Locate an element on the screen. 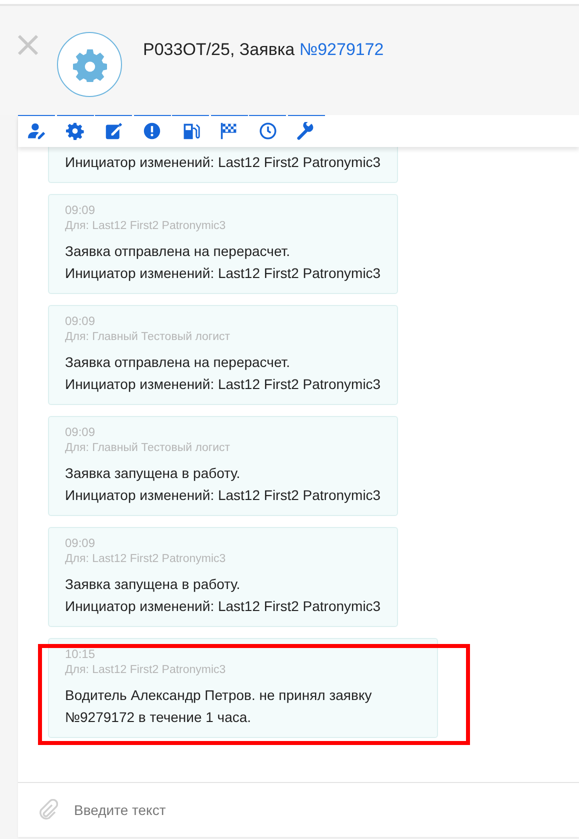  clock-icon is located at coordinates (267, 131).